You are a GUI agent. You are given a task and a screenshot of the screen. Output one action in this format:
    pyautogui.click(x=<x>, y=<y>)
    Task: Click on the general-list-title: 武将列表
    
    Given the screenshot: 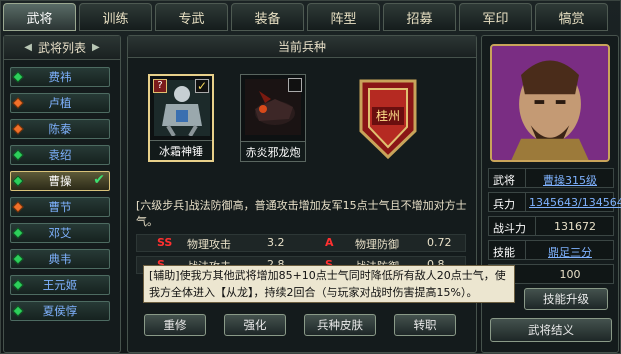 What is the action you would take?
    pyautogui.click(x=61, y=48)
    